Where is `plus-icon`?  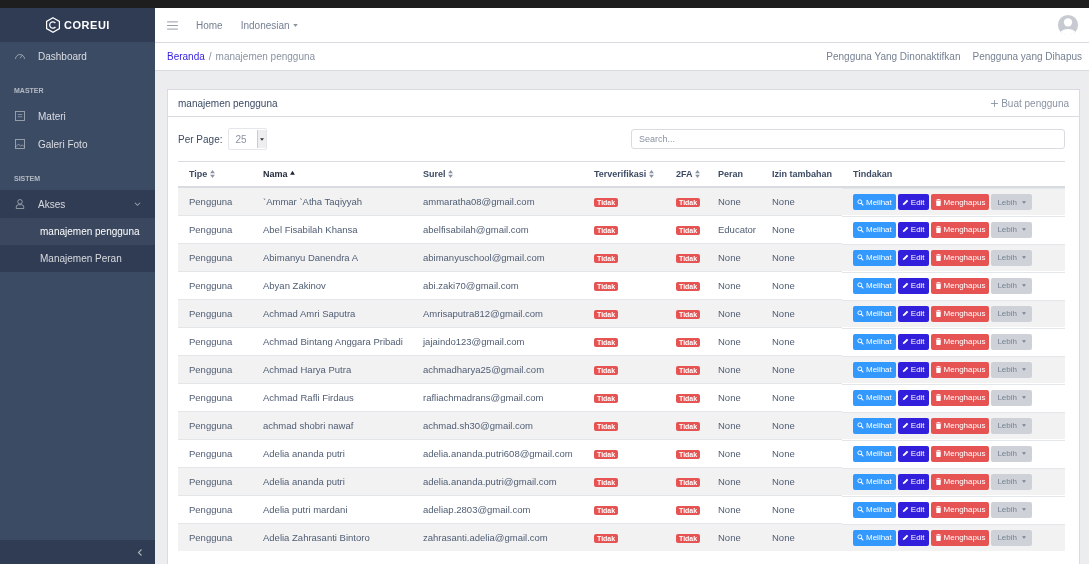
plus-icon is located at coordinates (995, 103).